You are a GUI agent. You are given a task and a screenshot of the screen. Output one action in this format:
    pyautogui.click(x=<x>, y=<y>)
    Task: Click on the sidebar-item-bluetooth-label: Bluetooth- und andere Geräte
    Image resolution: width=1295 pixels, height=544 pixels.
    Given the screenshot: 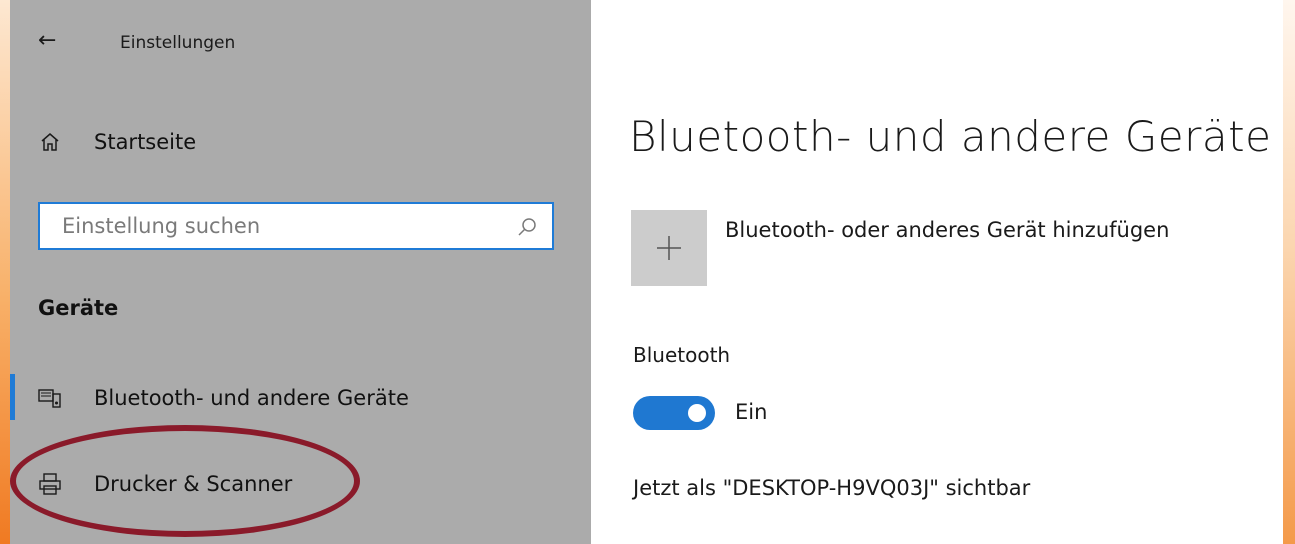 What is the action you would take?
    pyautogui.click(x=251, y=398)
    